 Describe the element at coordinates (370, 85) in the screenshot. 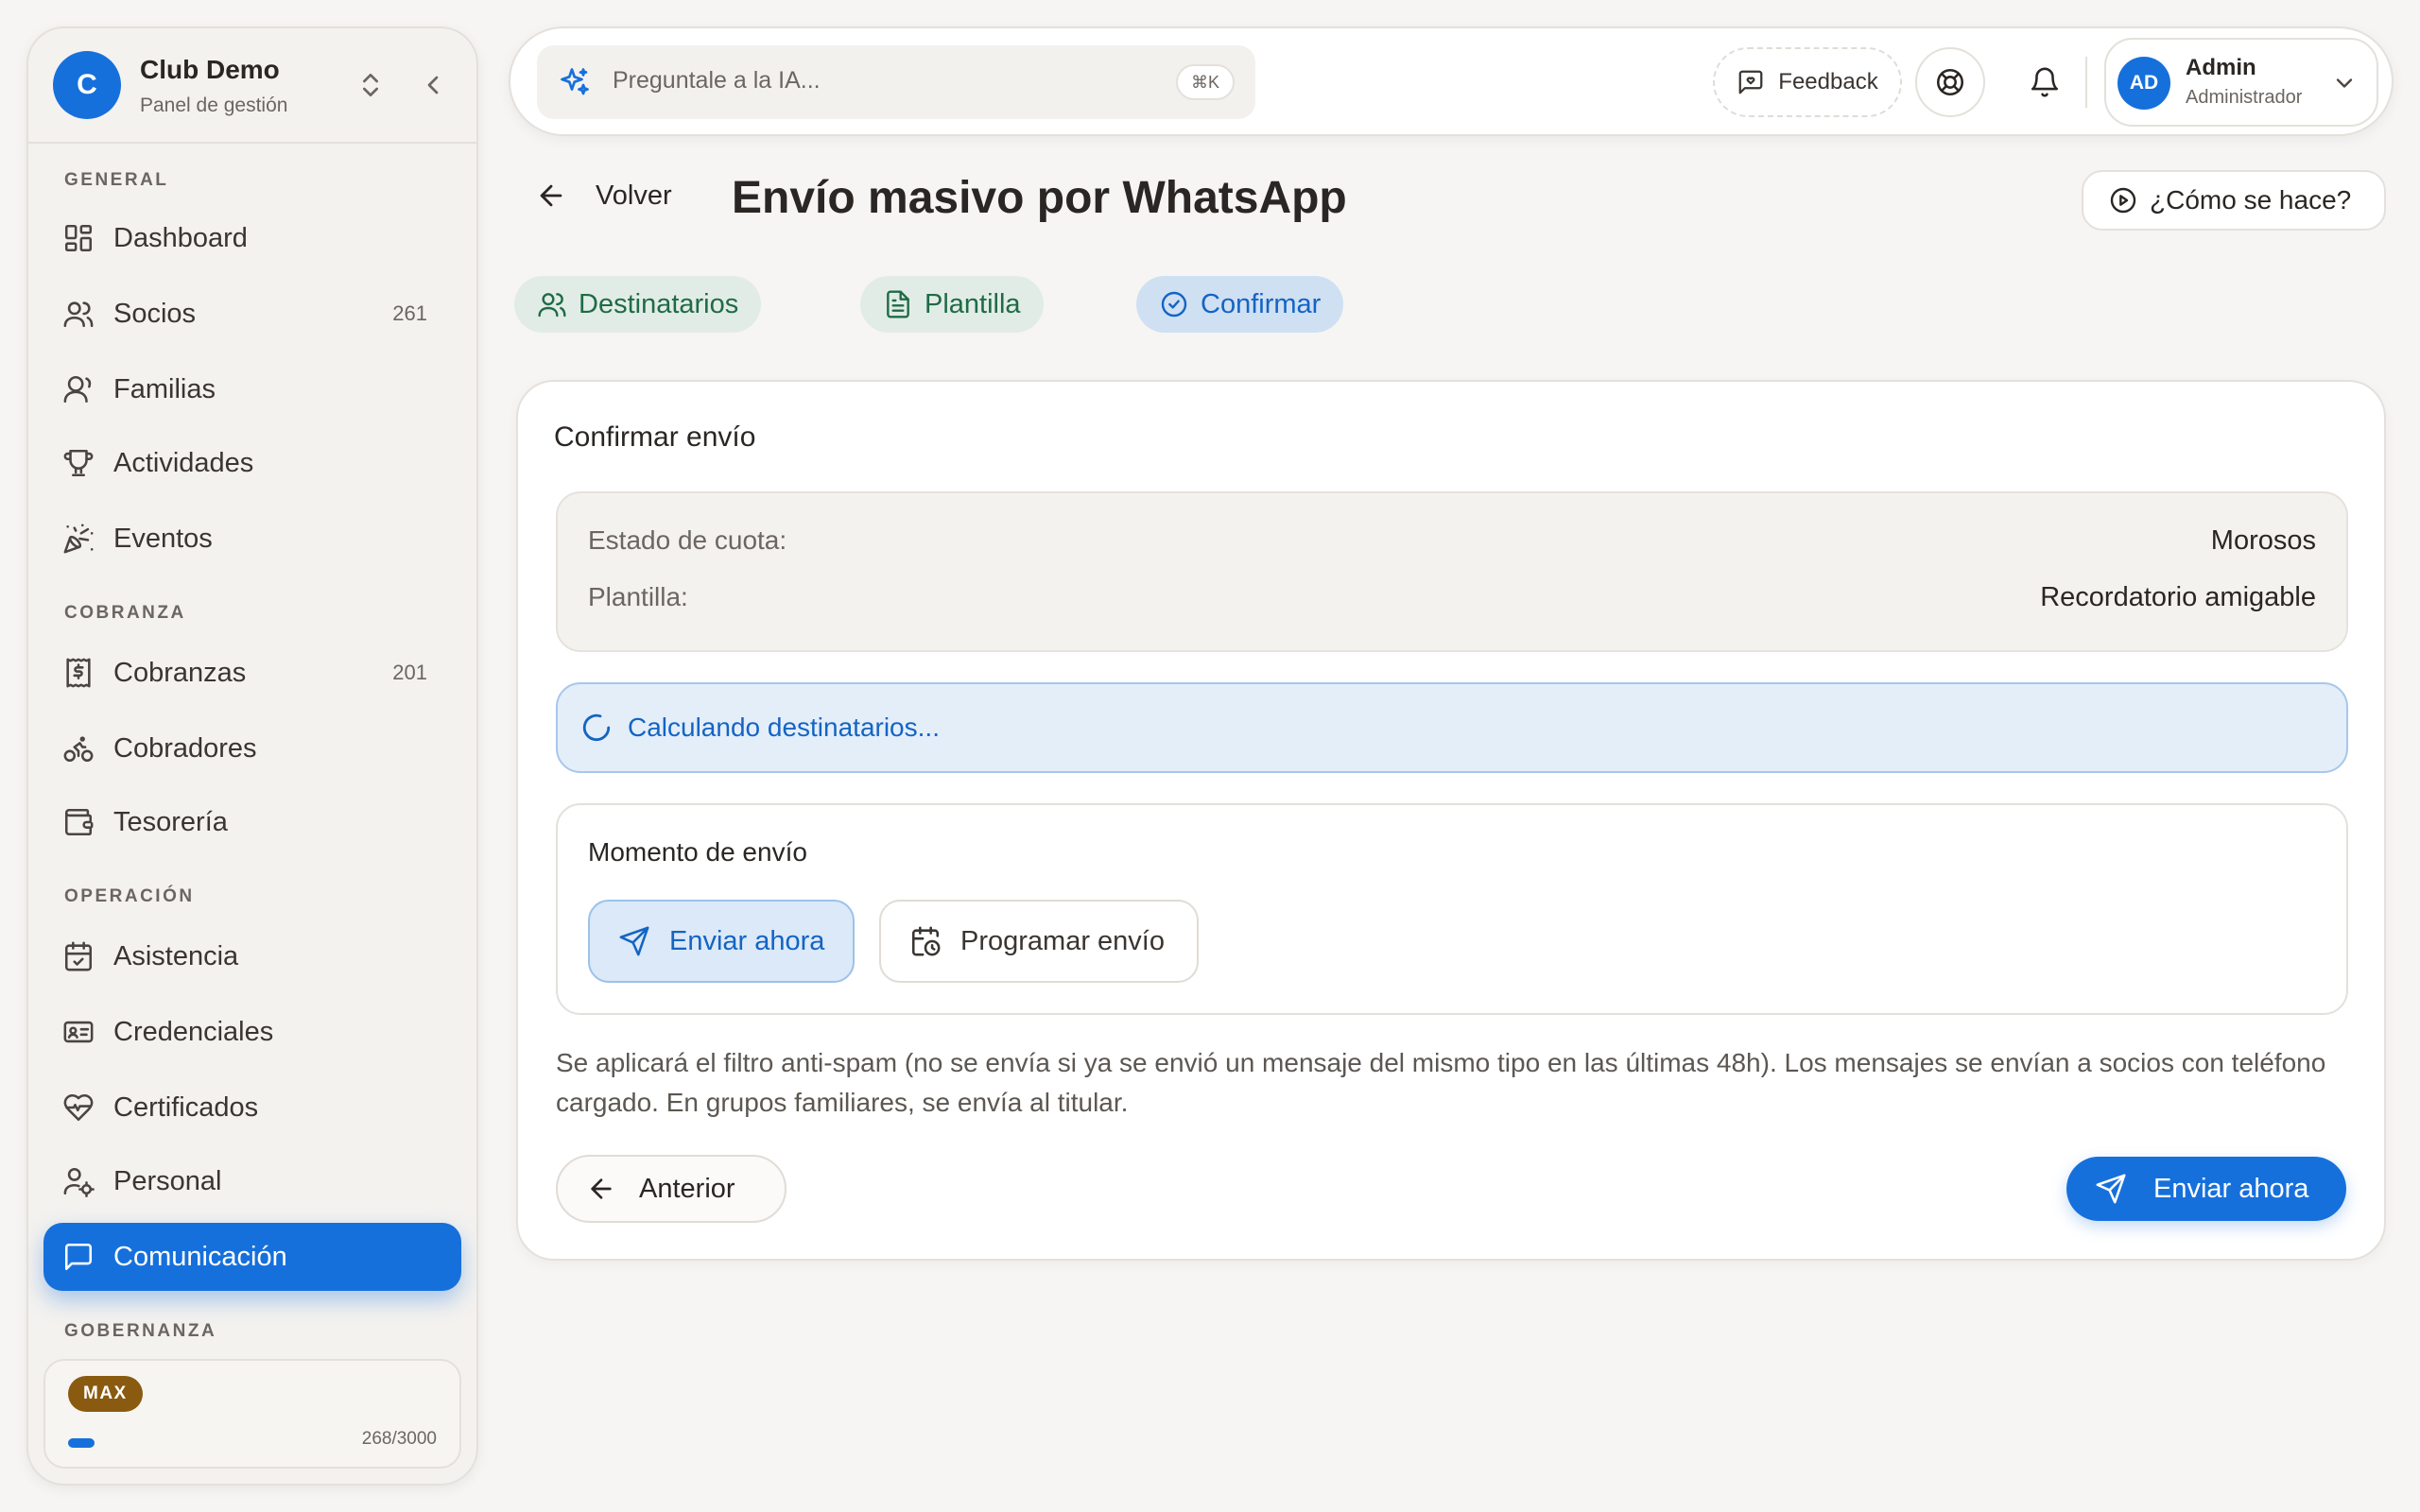

I see `chevrons-up-down-icon` at that location.